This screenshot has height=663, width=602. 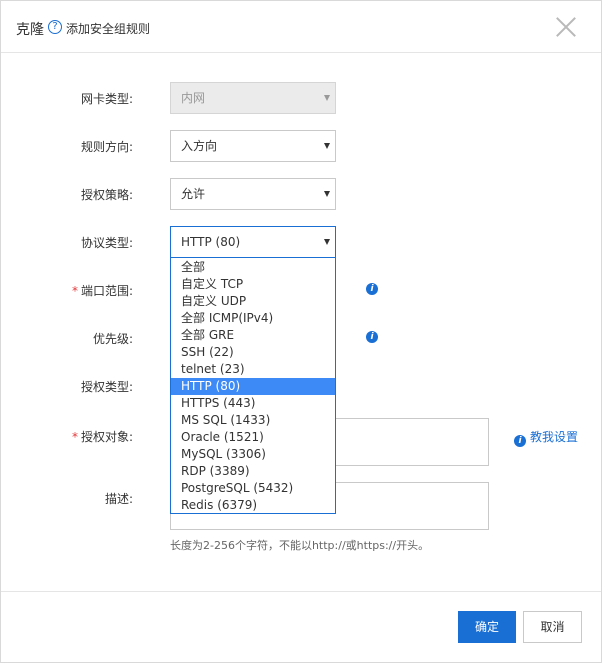 I want to click on protocol-option: Oracle (1521), so click(x=253, y=437).